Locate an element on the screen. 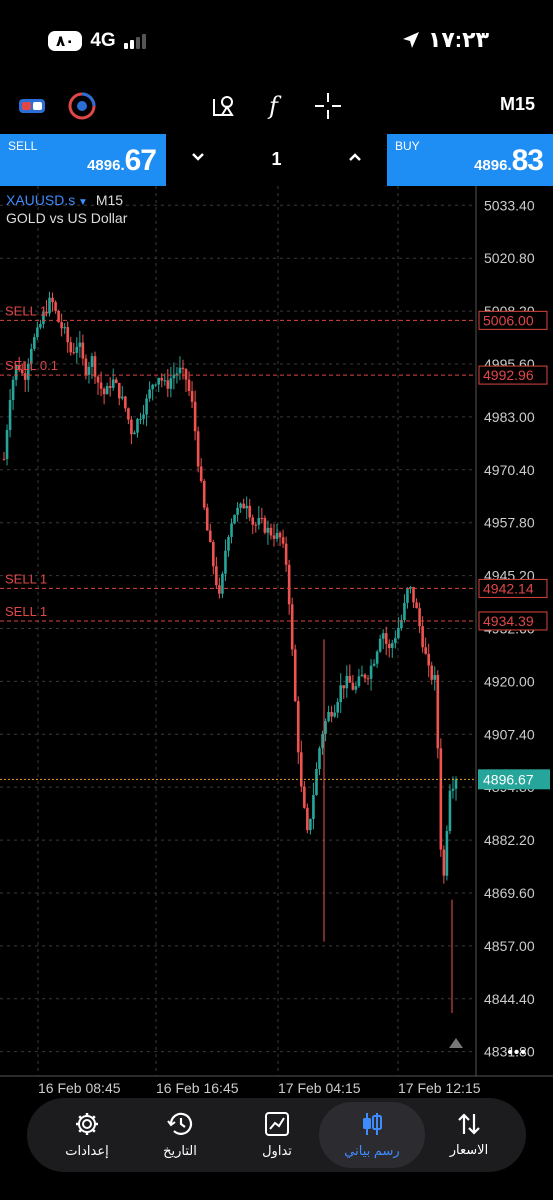  nav-label-quotes: الاسعار is located at coordinates (469, 1149).